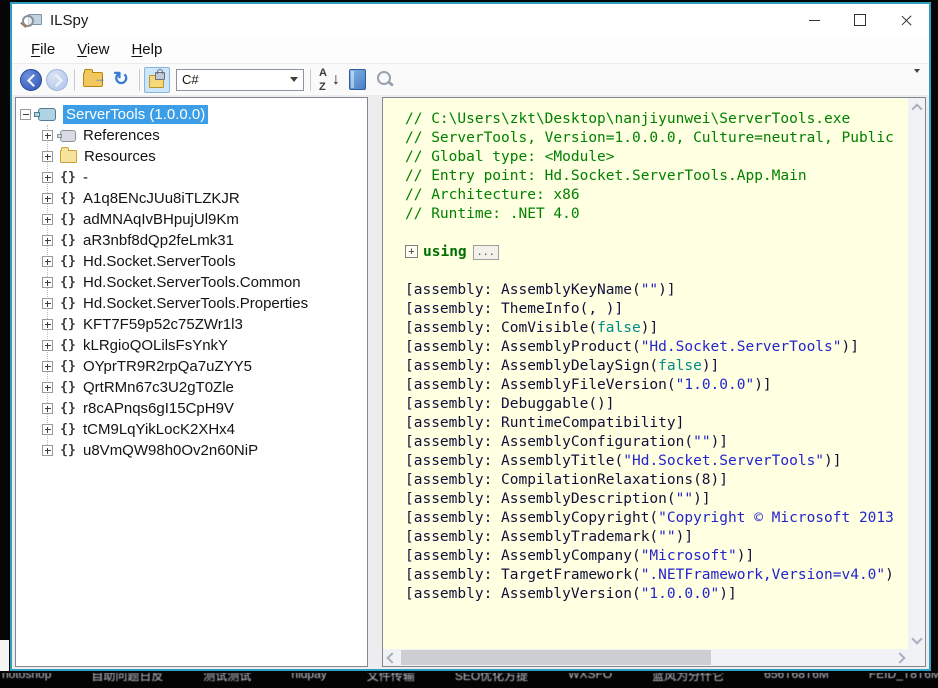  I want to click on tree-item: {} aR3nbf8dQp2feLmk31, so click(191, 240).